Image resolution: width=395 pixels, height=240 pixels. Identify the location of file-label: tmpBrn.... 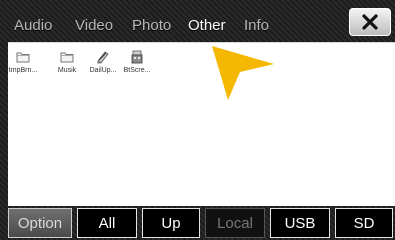
(23, 70).